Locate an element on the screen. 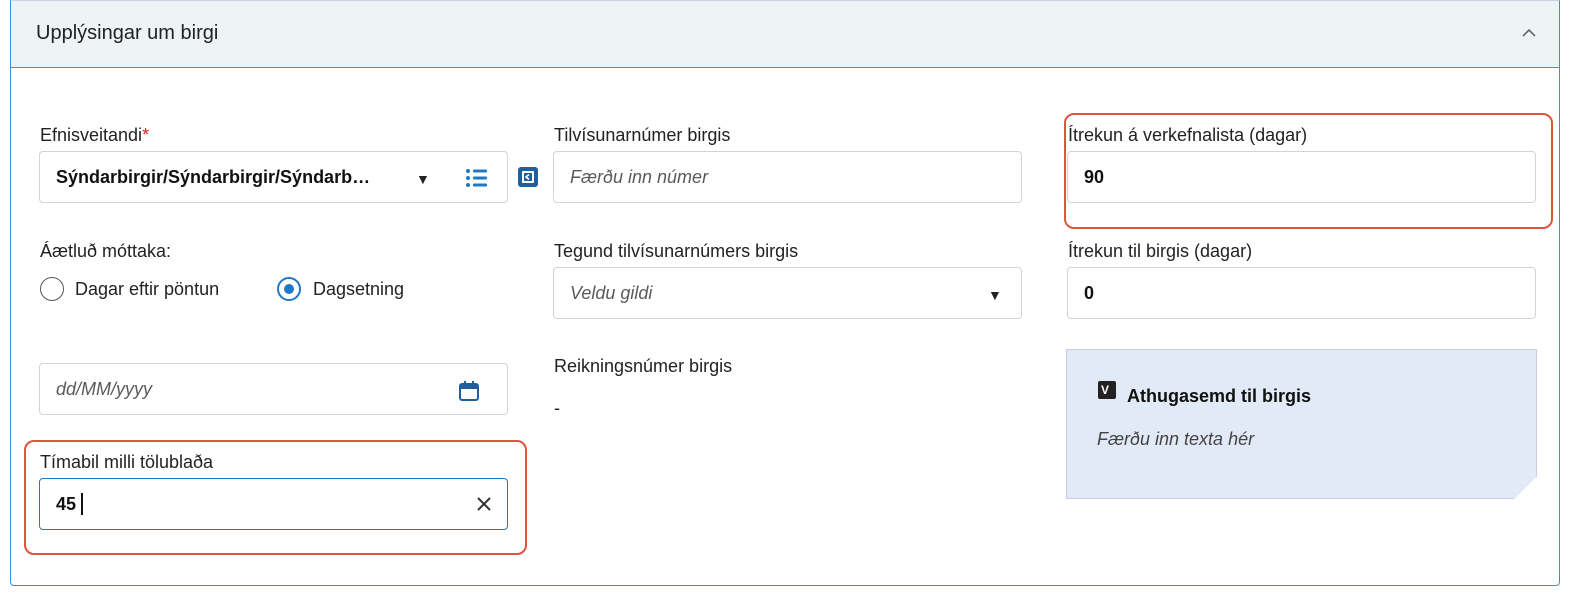  open-panel-icon is located at coordinates (528, 177).